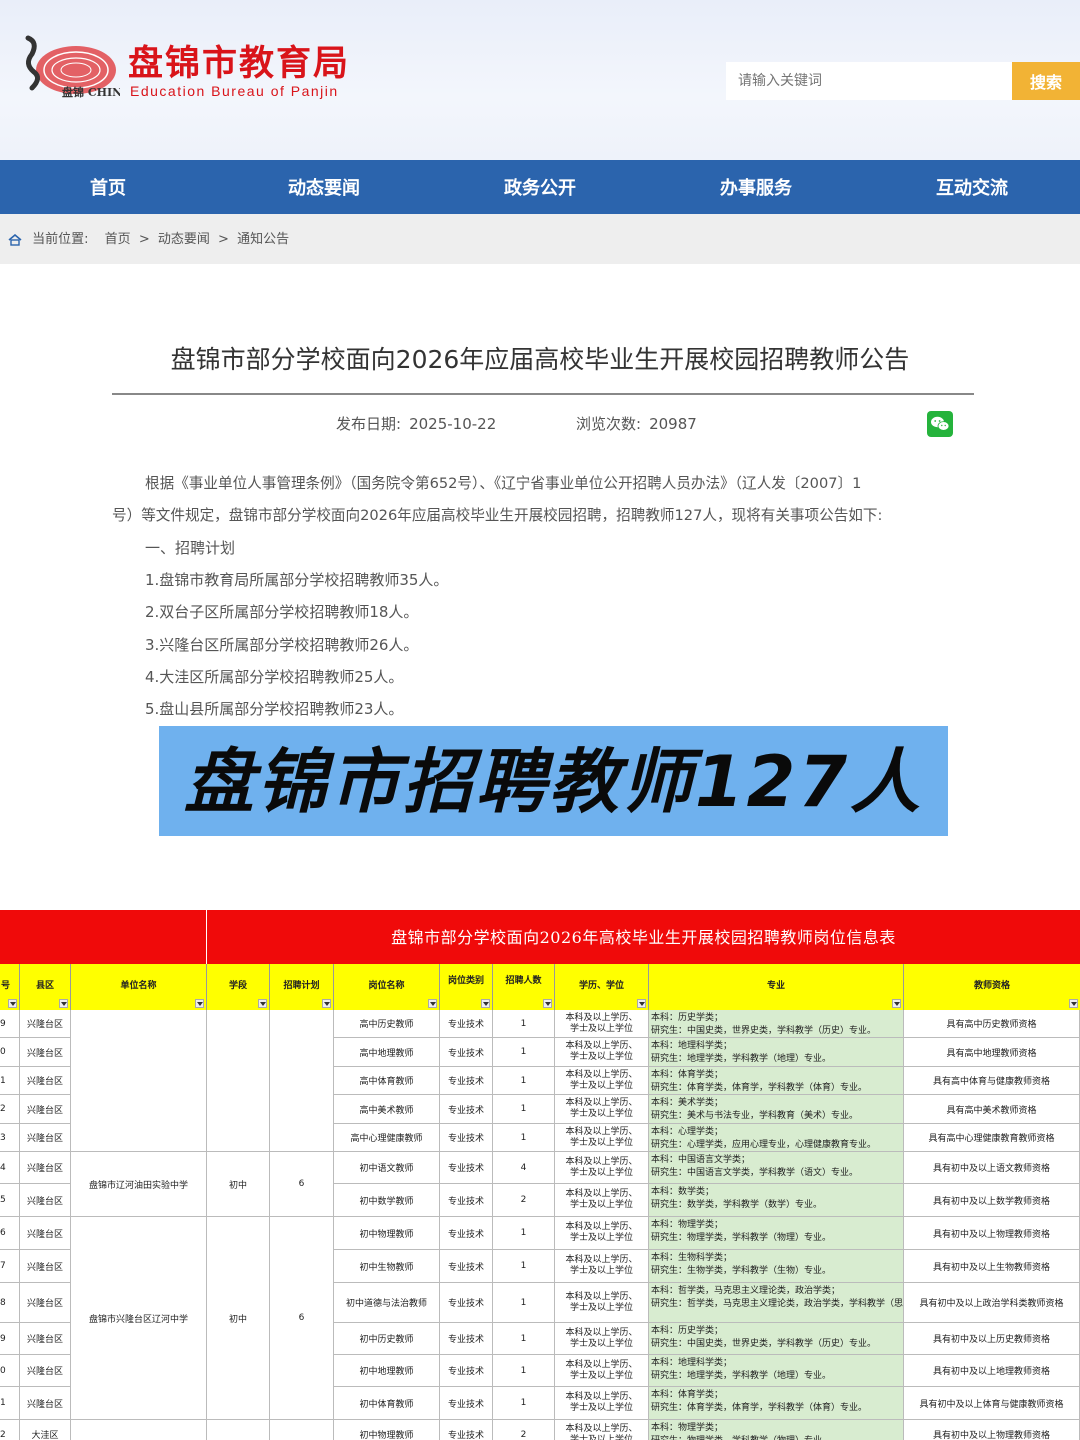 Image resolution: width=1080 pixels, height=1440 pixels. Describe the element at coordinates (387, 1266) in the screenshot. I see `table-cell-post: 初中生物教师` at that location.